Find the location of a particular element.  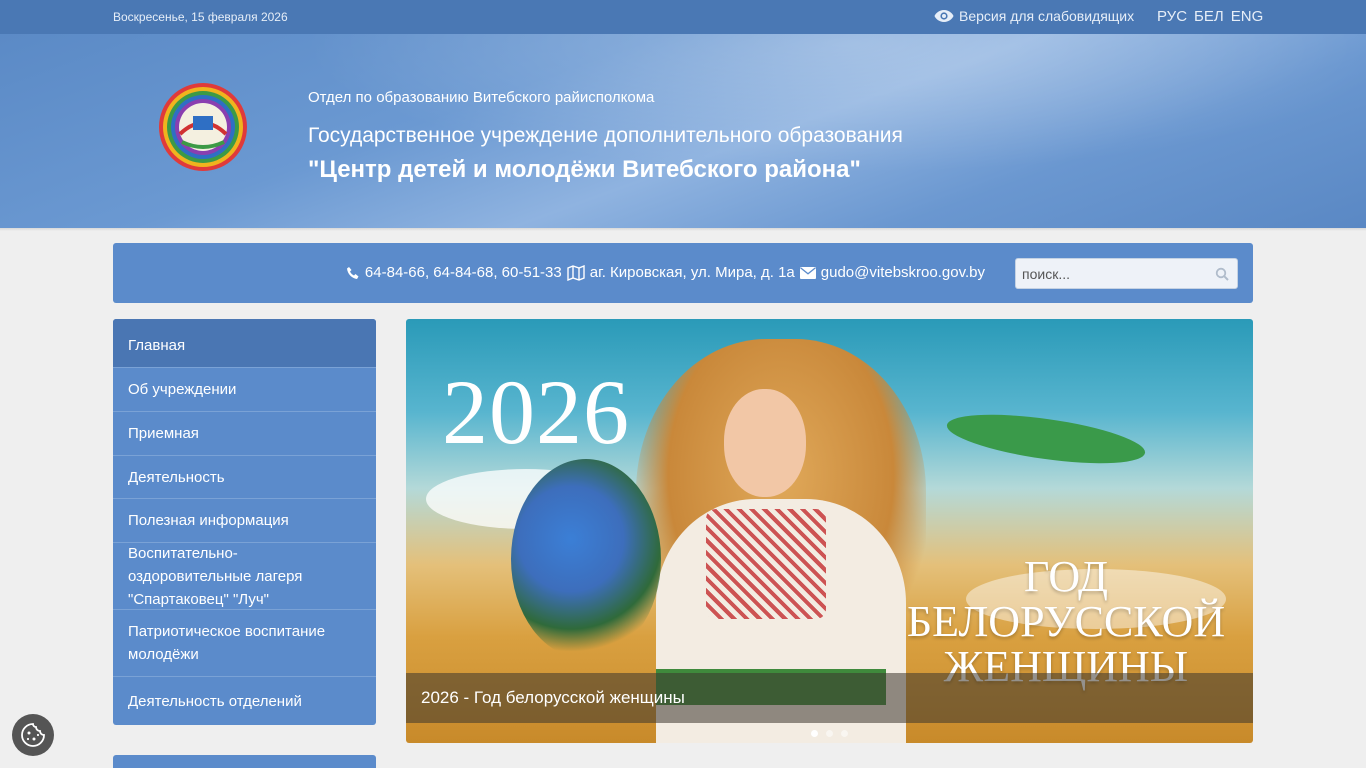

sidebar-item-patriotic: Патриотическое воспитание молодёжи is located at coordinates (244, 643).